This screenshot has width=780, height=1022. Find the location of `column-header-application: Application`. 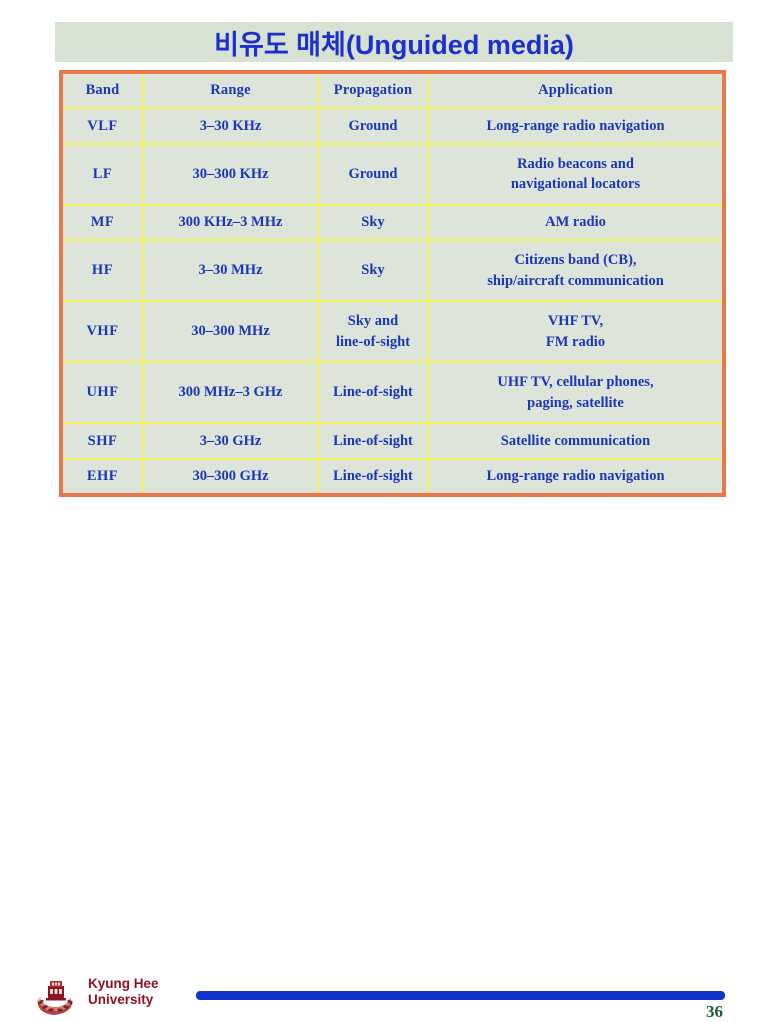

column-header-application: Application is located at coordinates (574, 92).